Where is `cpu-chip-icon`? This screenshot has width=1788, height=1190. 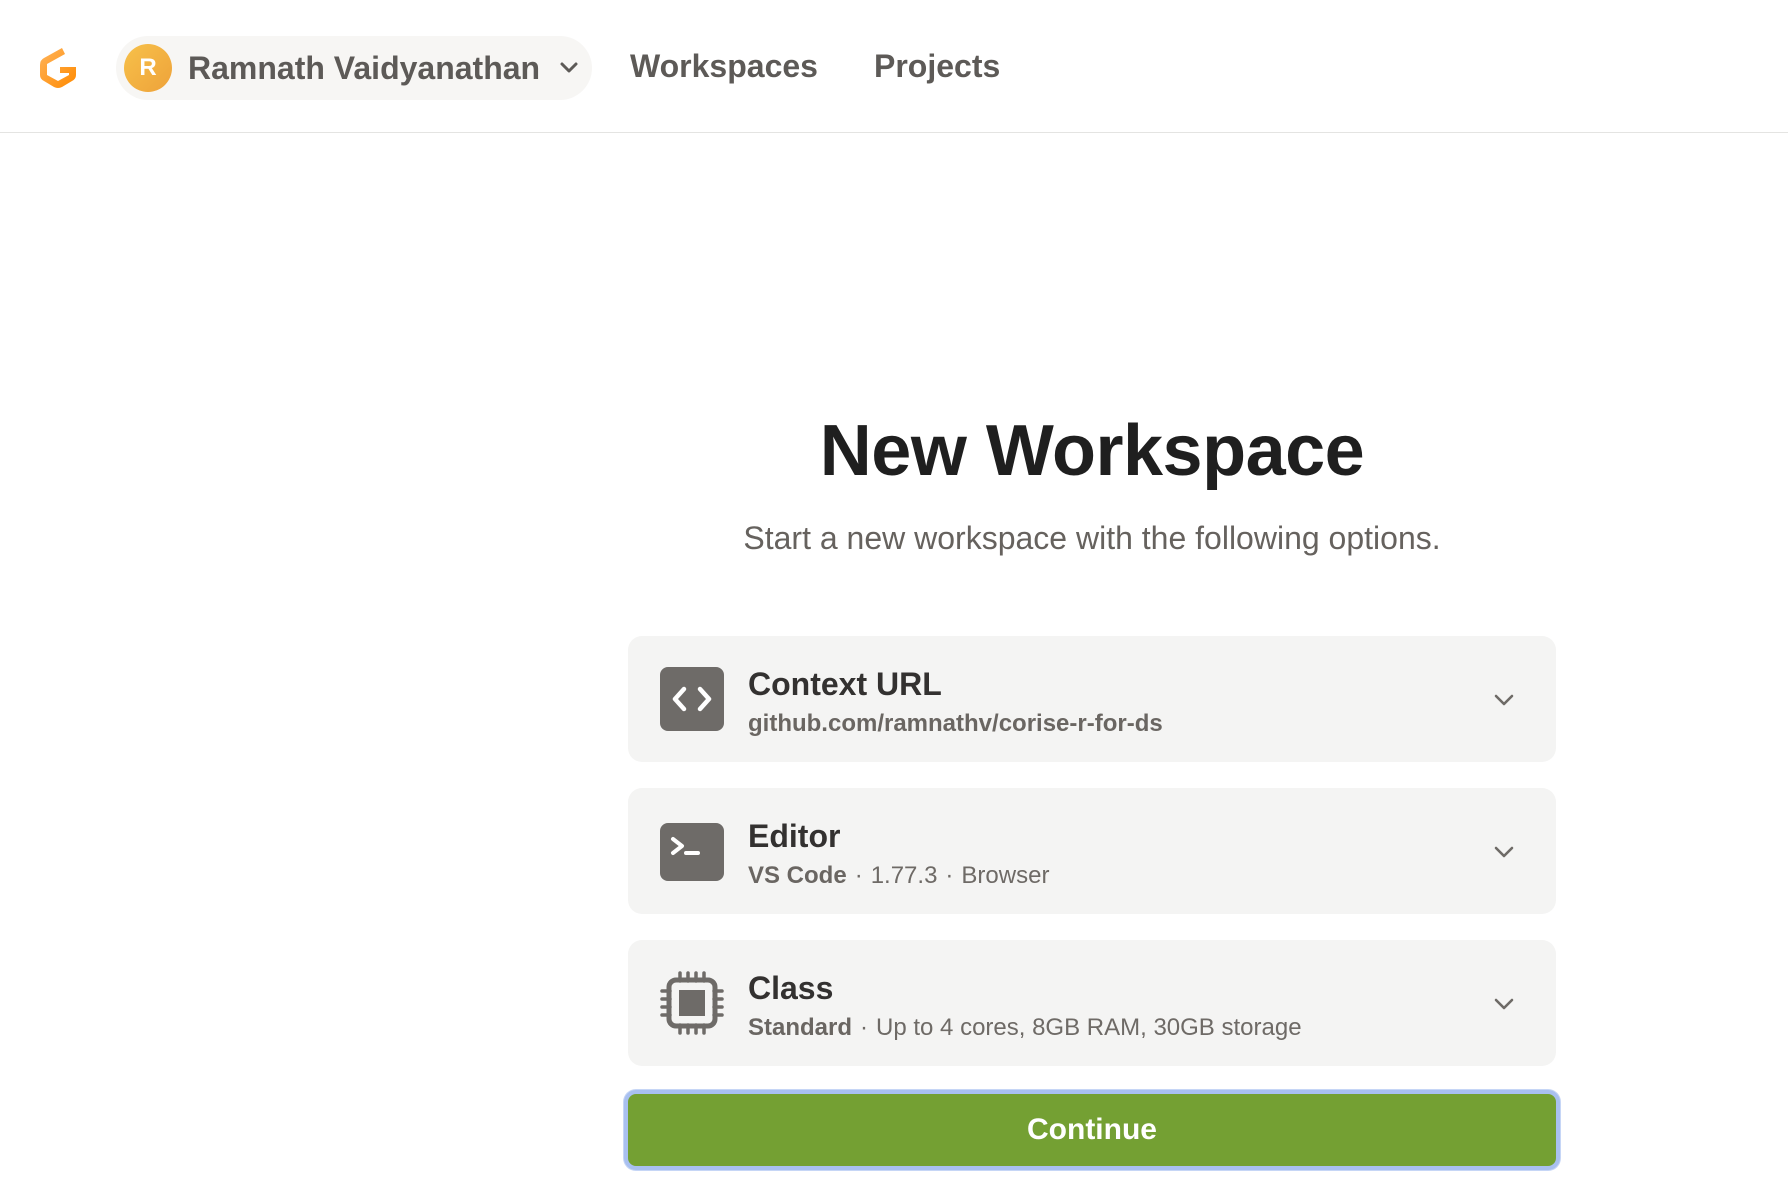
cpu-chip-icon is located at coordinates (692, 1003).